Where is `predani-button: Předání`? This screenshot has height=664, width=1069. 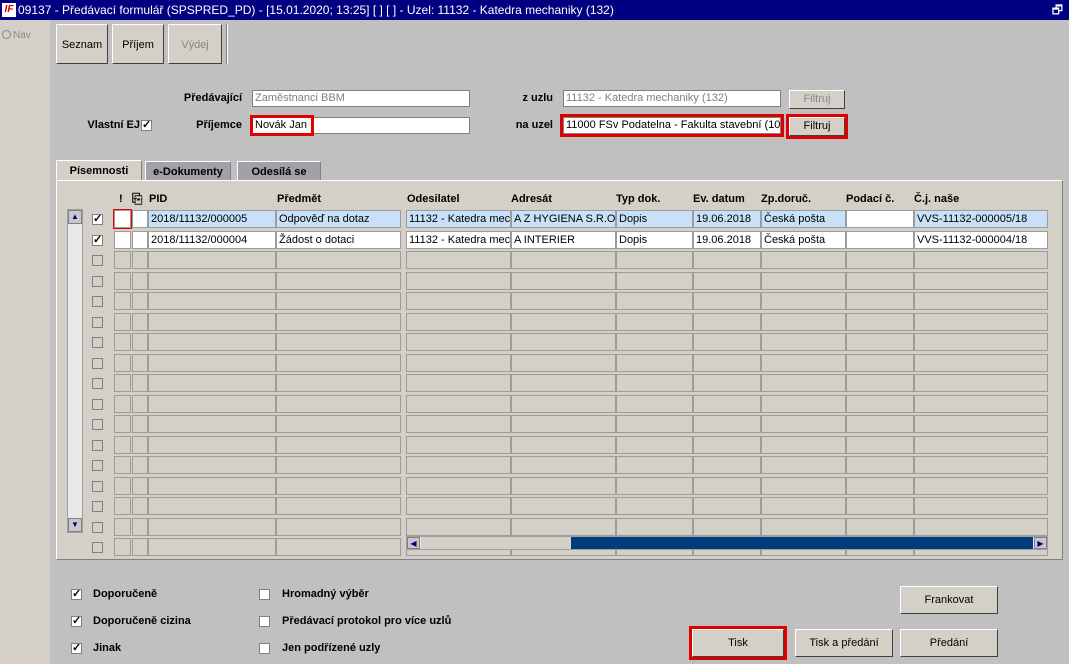
predani-button: Předání is located at coordinates (949, 643).